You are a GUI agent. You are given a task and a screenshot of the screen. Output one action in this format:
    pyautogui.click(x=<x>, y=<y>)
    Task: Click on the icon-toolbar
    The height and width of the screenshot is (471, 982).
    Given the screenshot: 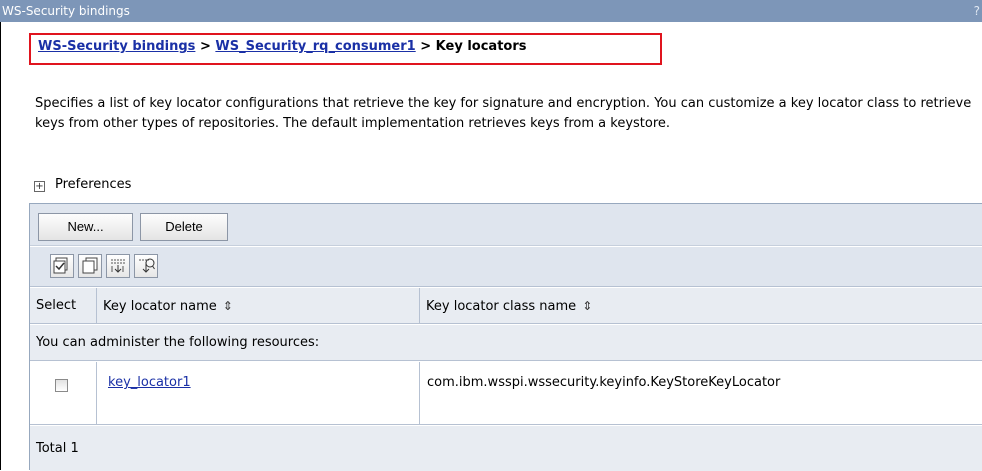 What is the action you would take?
    pyautogui.click(x=506, y=267)
    